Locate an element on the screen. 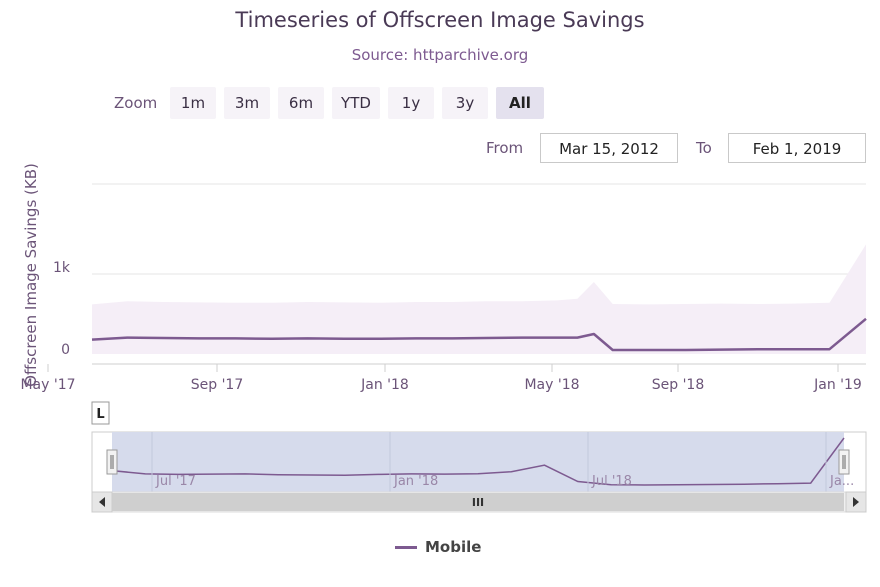 The image size is (880, 587). navigator-tick-label: Jan '18 is located at coordinates (415, 481).